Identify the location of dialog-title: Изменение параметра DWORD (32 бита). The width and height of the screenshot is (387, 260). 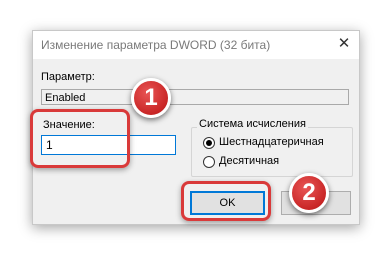
(156, 45).